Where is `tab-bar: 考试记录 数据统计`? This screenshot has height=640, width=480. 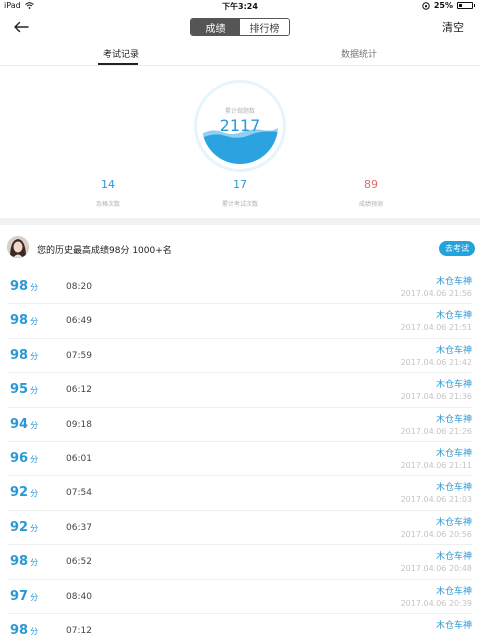
tab-bar: 考试记录 数据统计 is located at coordinates (240, 53).